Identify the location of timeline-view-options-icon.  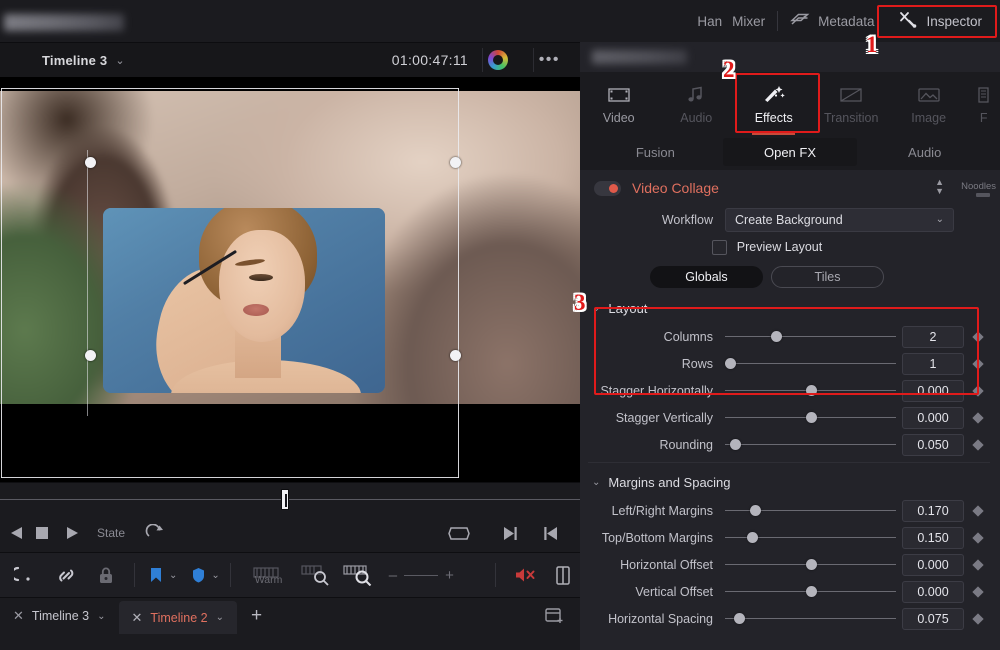
(554, 617).